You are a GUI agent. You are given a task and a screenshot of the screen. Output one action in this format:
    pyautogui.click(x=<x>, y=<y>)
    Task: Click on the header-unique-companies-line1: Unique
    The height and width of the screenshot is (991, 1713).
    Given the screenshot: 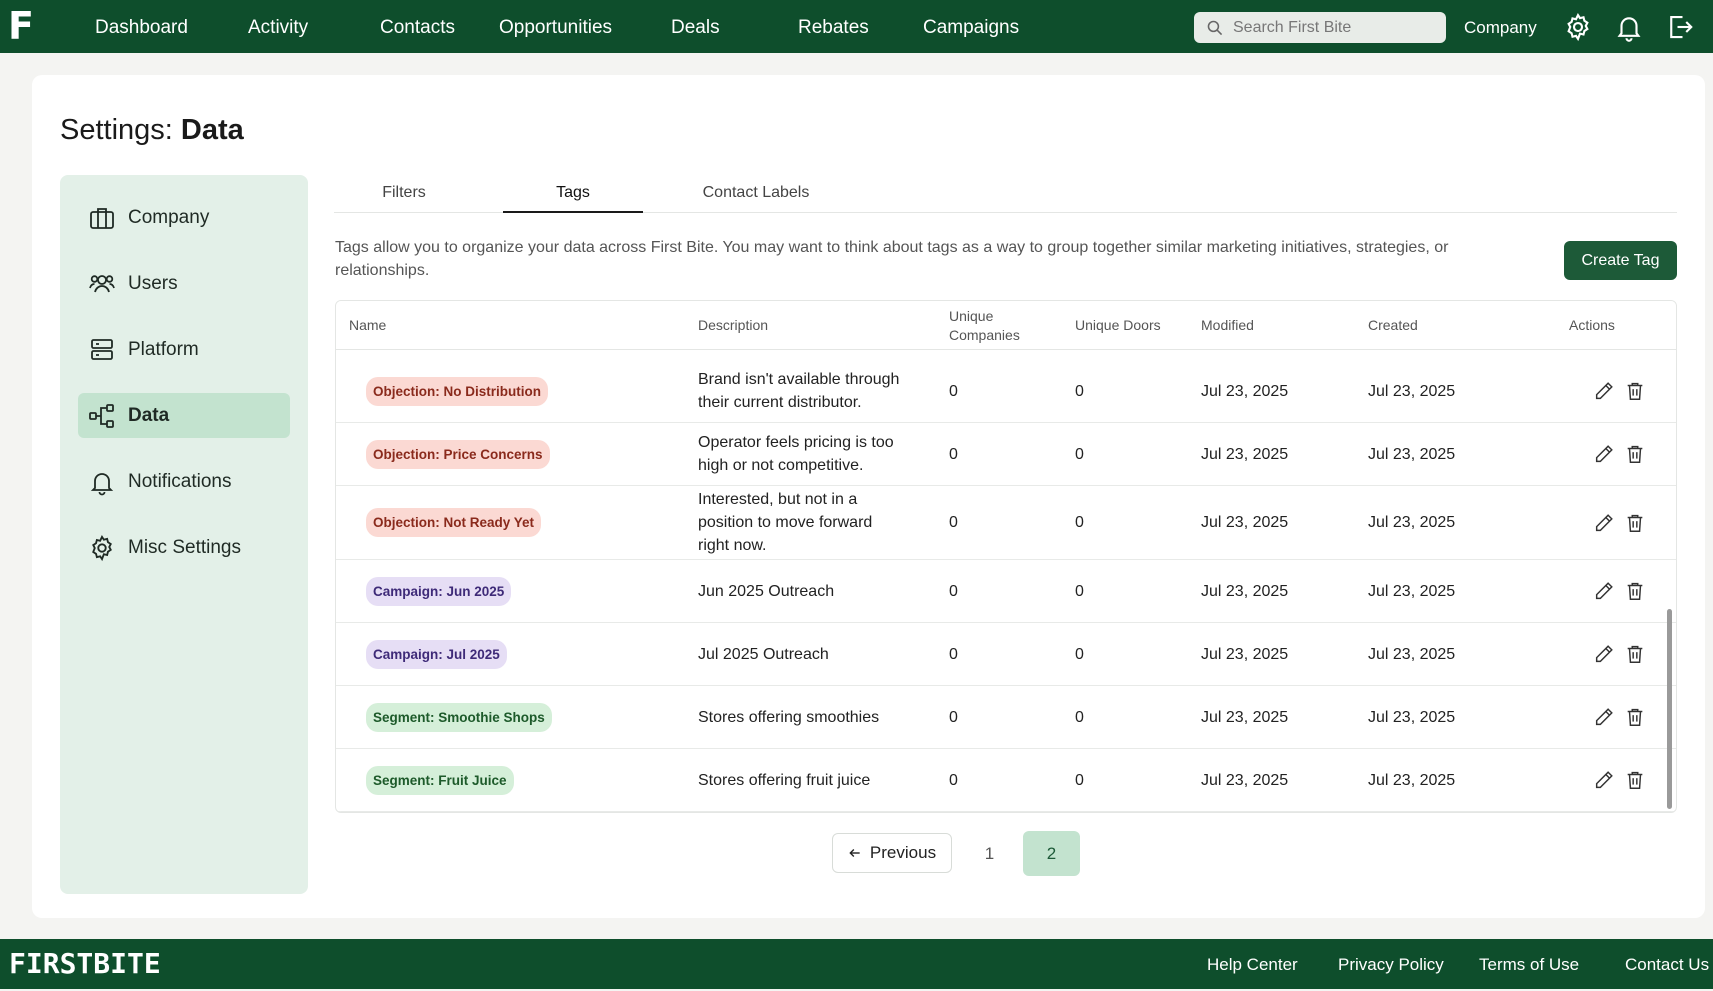 What is the action you would take?
    pyautogui.click(x=971, y=315)
    